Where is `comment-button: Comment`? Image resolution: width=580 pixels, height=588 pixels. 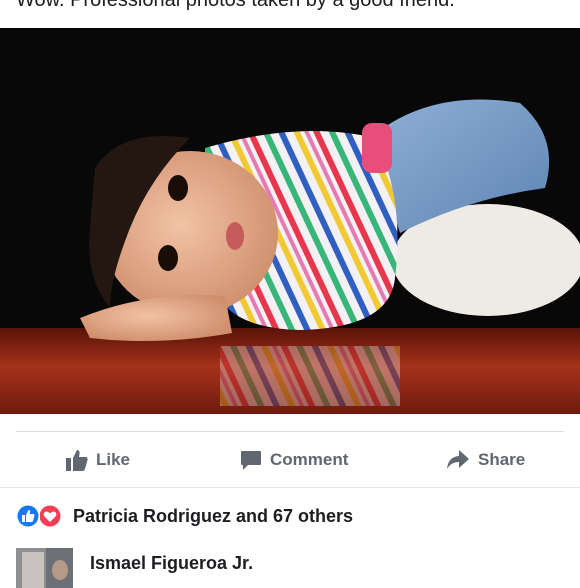 comment-button: Comment is located at coordinates (294, 460).